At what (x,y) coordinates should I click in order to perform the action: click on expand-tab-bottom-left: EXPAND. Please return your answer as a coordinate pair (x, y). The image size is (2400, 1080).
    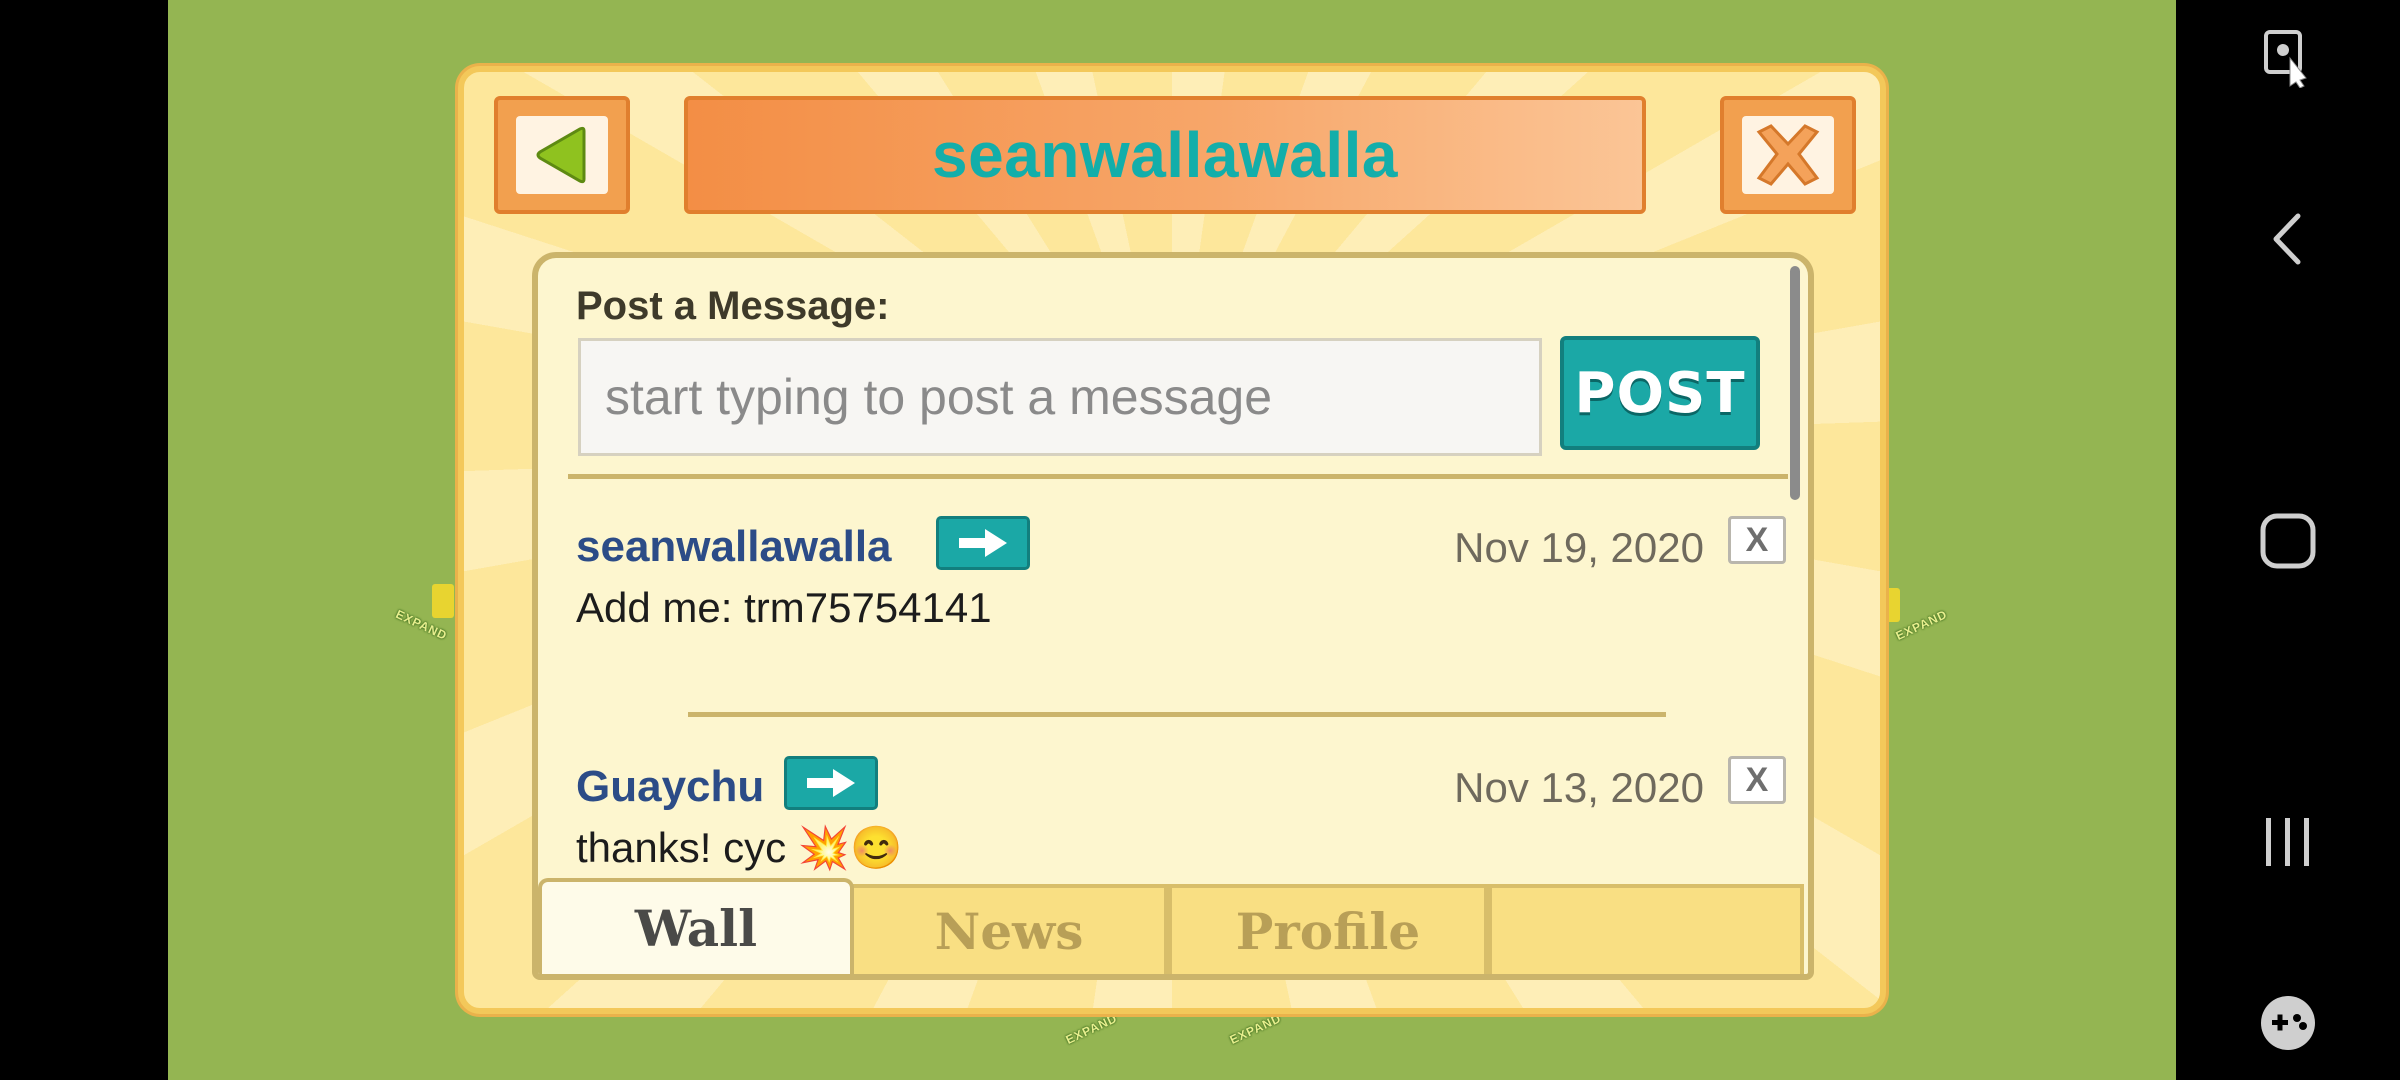
    Looking at the image, I should click on (1094, 1040).